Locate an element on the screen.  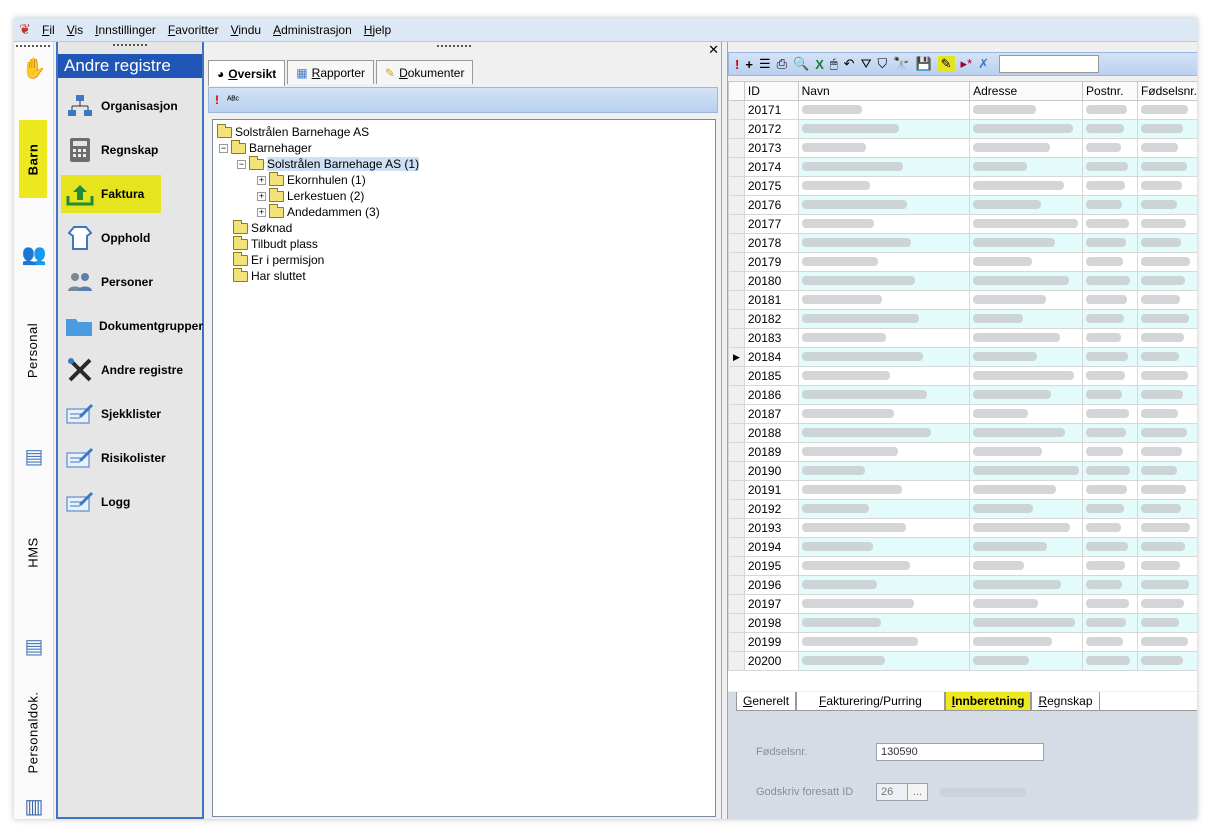
table-row: 20176 is located at coordinates (962, 205).